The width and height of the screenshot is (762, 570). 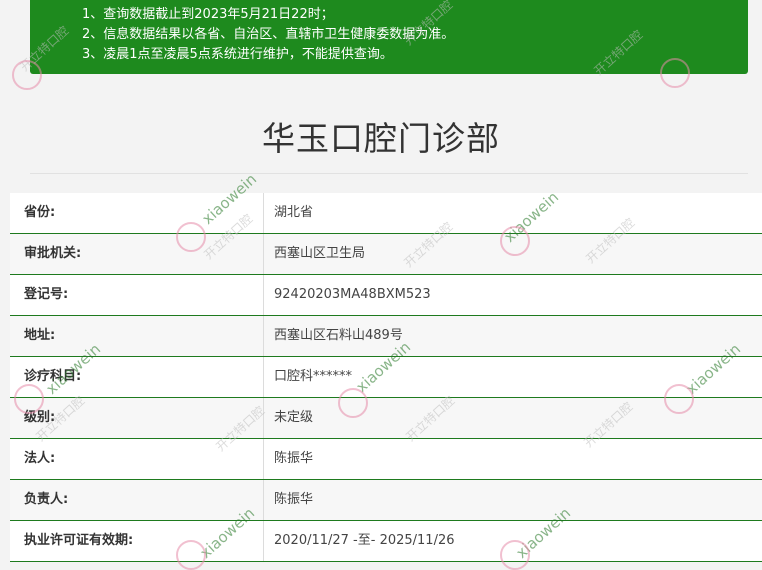 What do you see at coordinates (137, 500) in the screenshot?
I see `row-label: 负责人:` at bounding box center [137, 500].